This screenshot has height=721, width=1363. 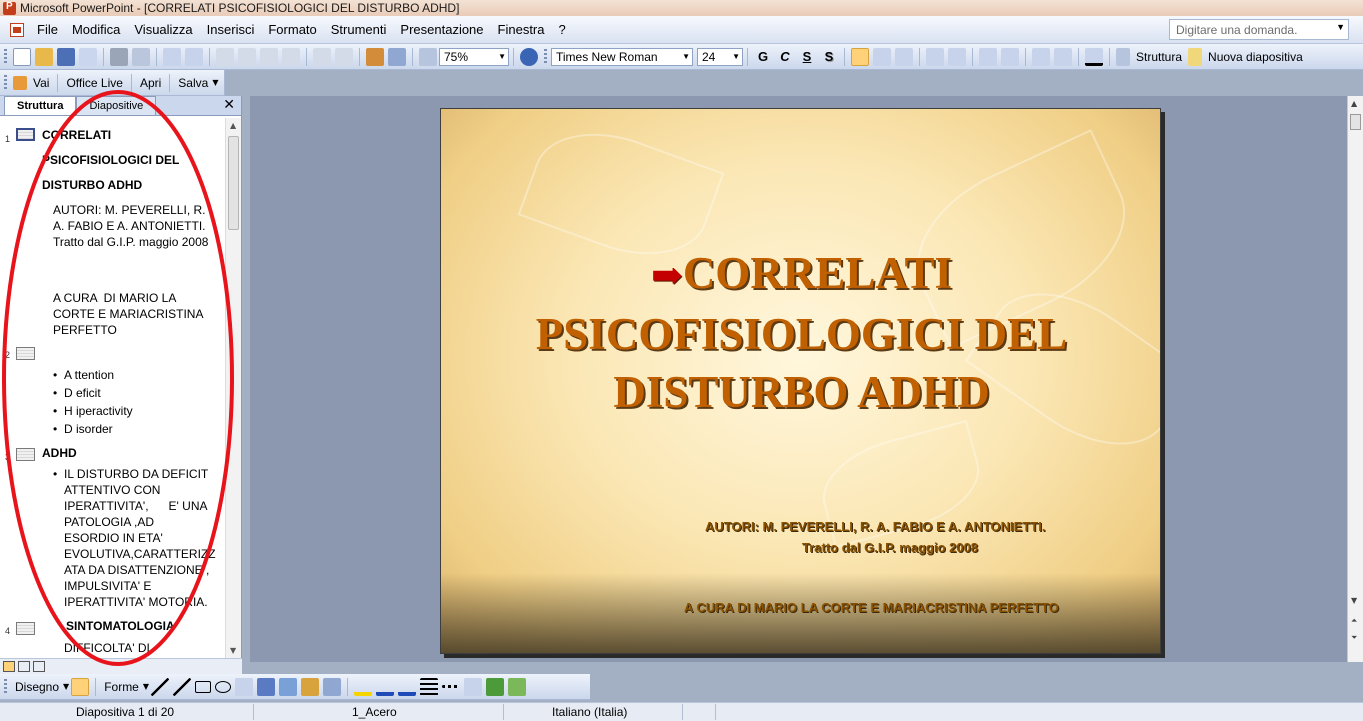 What do you see at coordinates (120, 626) in the screenshot?
I see `outline-slide-title: SINTOMATOLOGIA` at bounding box center [120, 626].